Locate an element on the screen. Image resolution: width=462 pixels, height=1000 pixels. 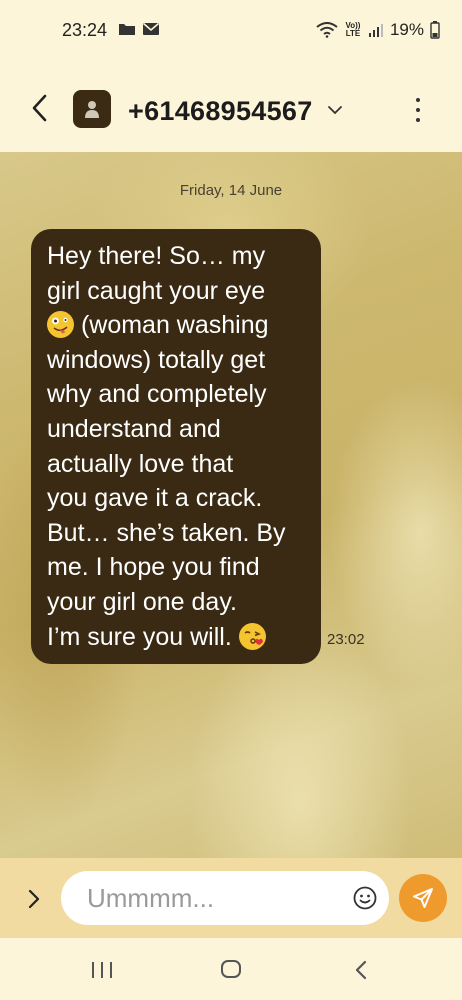
message-input-container is located at coordinates (225, 898).